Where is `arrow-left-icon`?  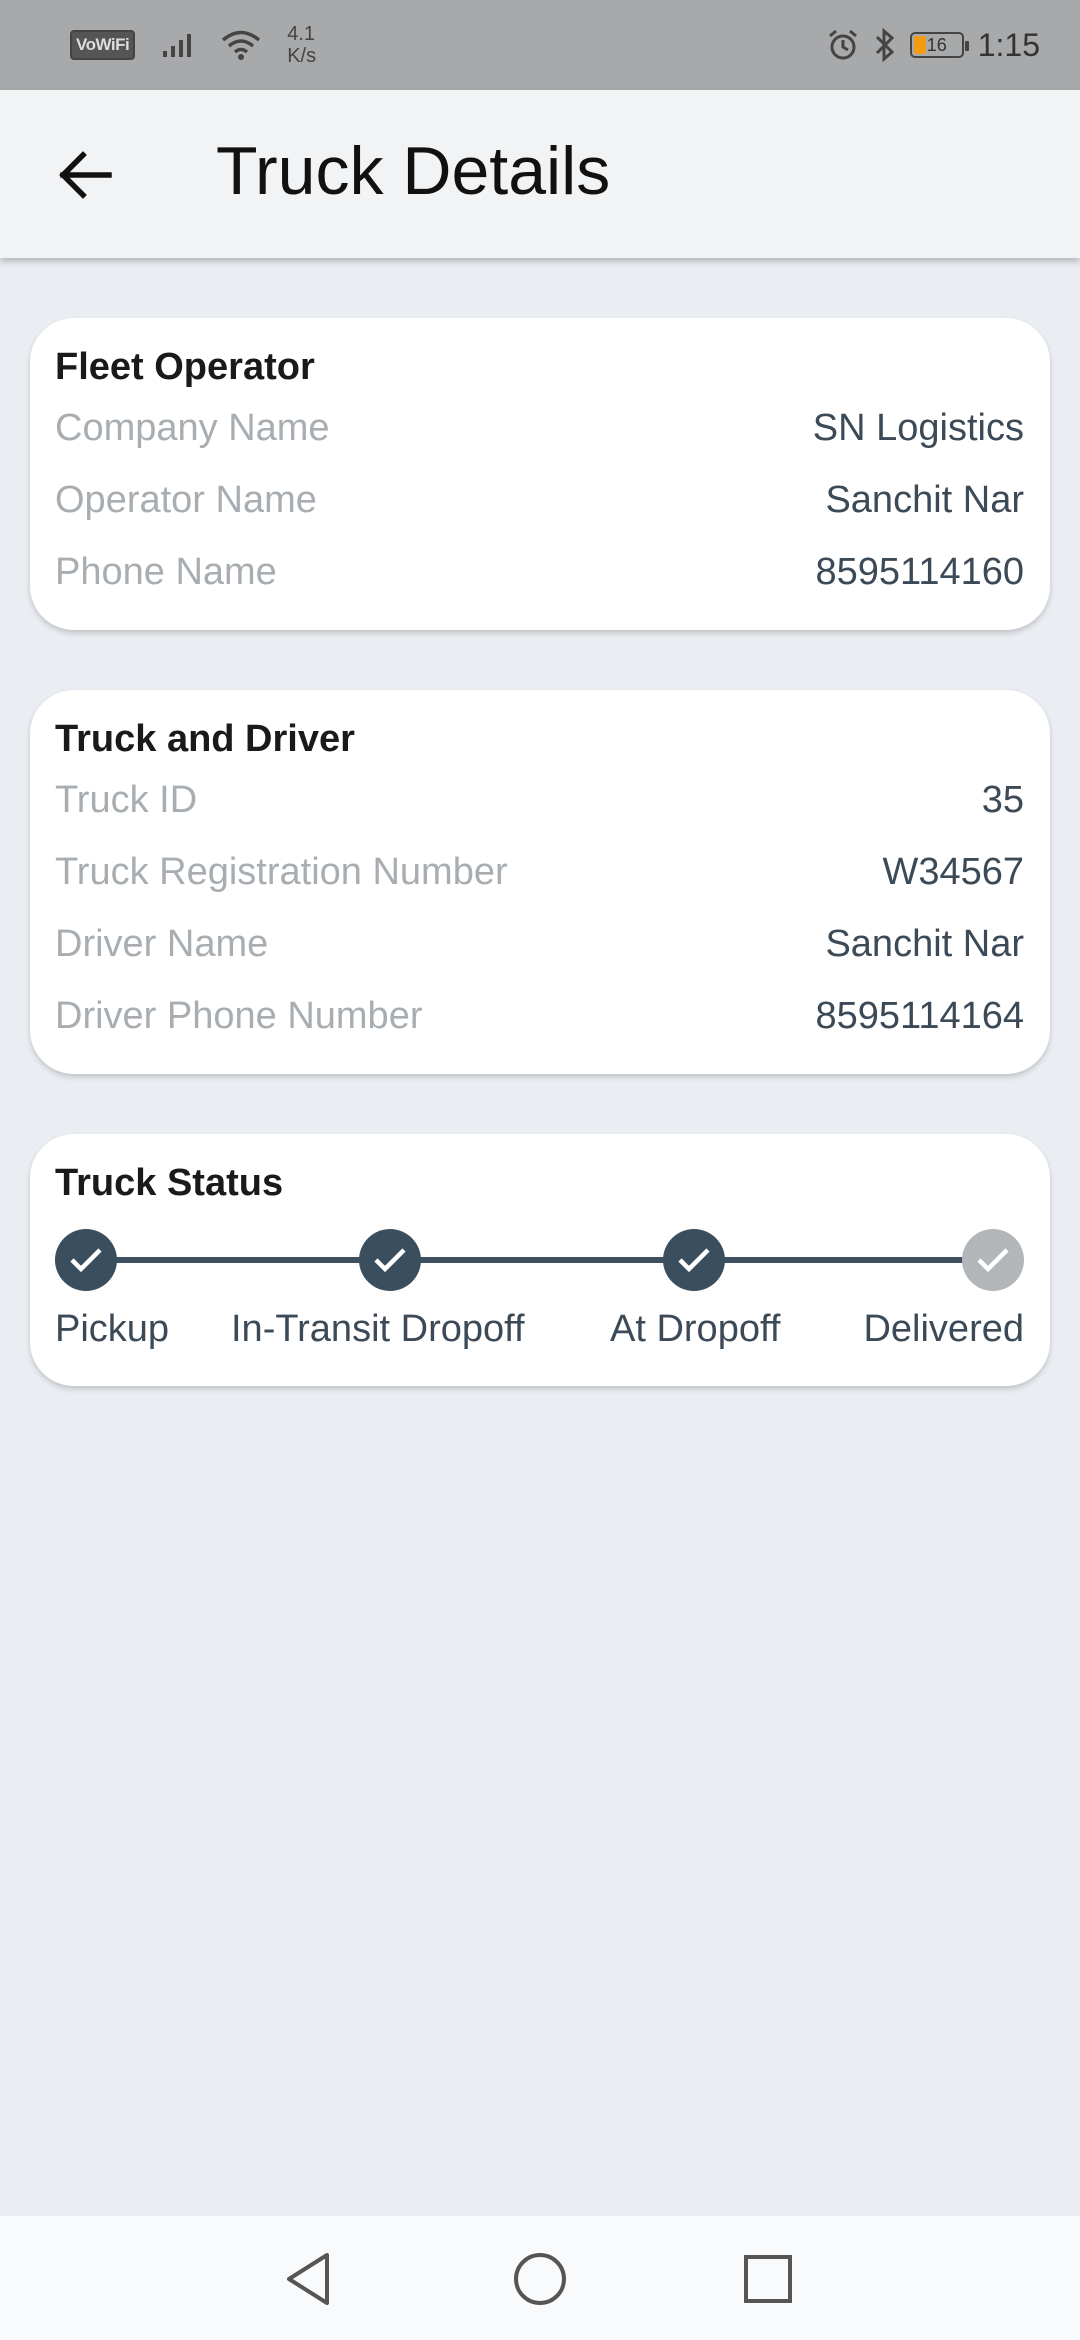
arrow-left-icon is located at coordinates (85, 175).